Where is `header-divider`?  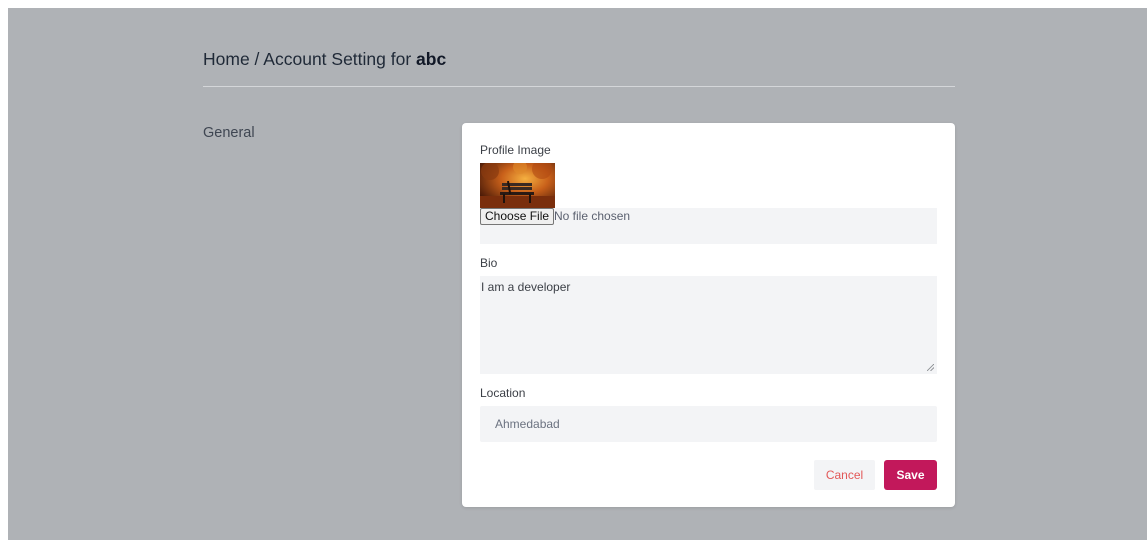
header-divider is located at coordinates (579, 86).